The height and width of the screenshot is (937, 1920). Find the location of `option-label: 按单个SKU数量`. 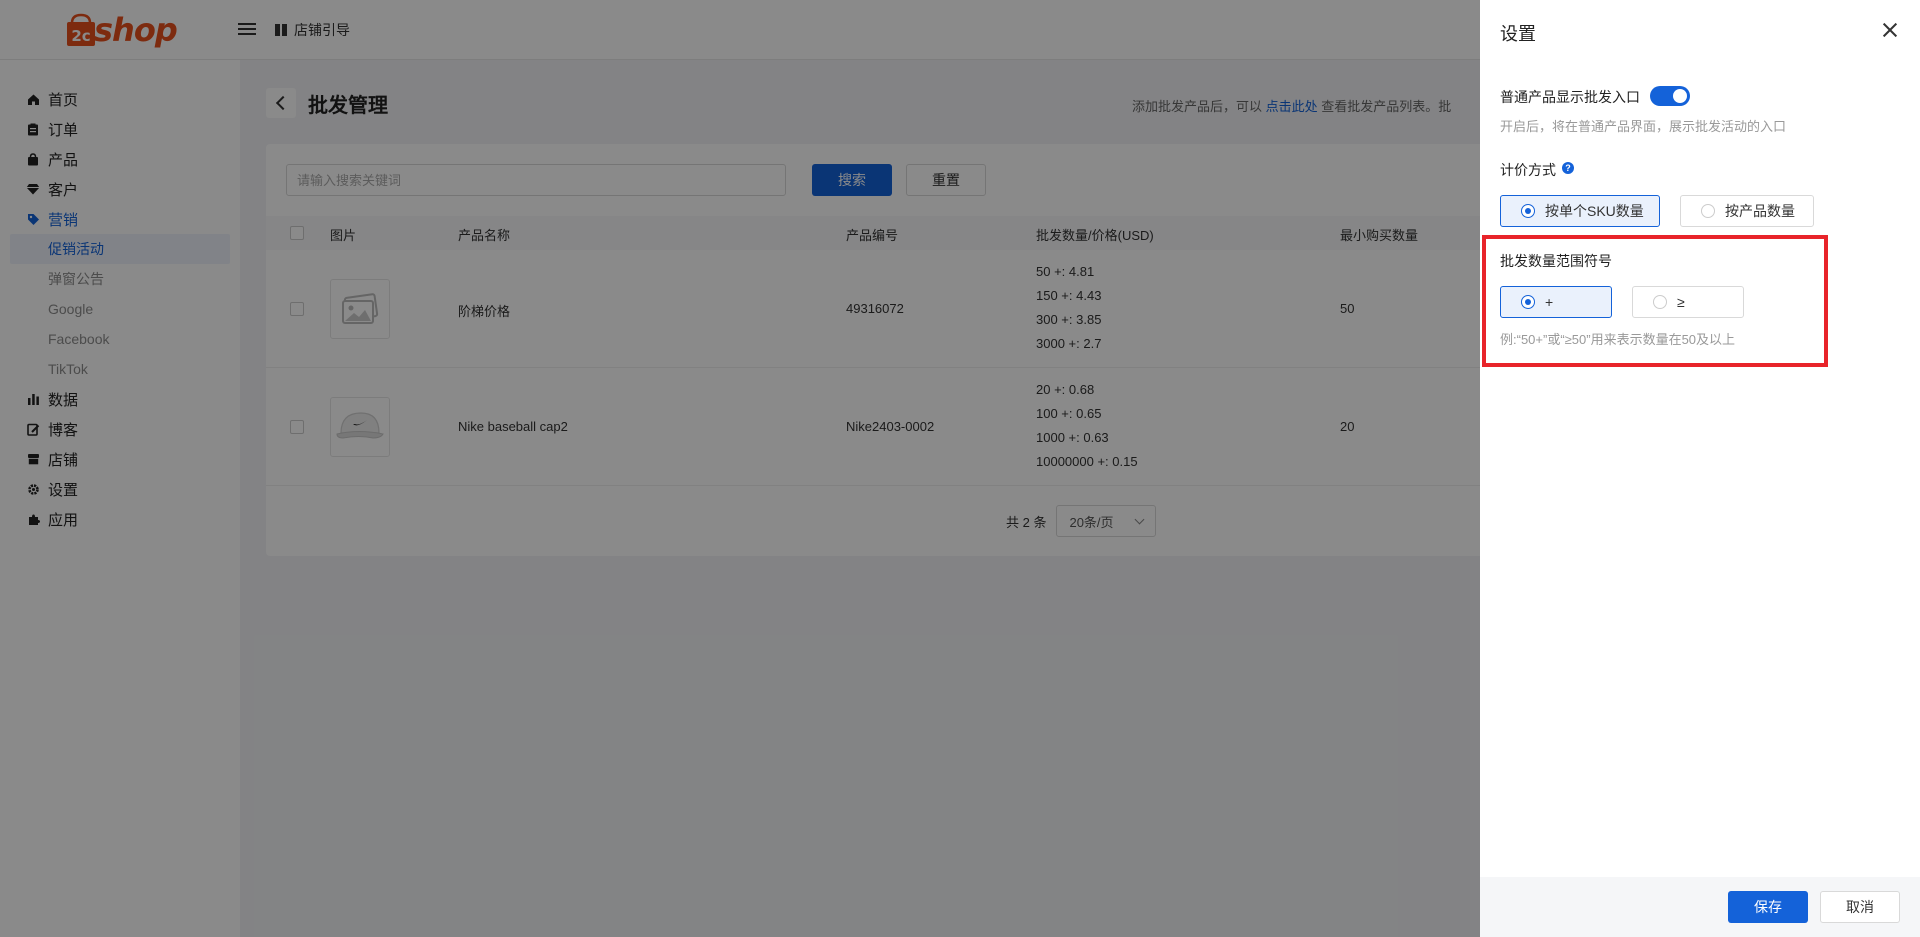

option-label: 按单个SKU数量 is located at coordinates (1594, 211).